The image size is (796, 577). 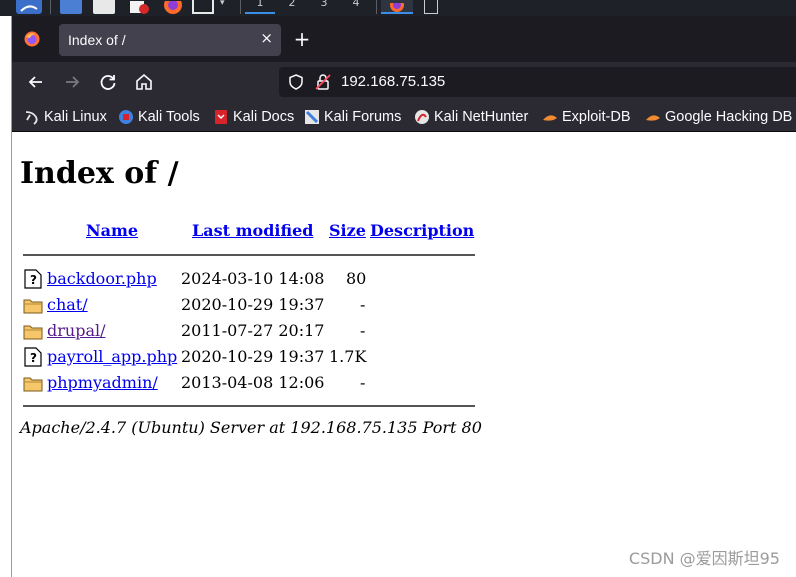 I want to click on bookmark-kali-forums: Kali Forums, so click(x=352, y=117).